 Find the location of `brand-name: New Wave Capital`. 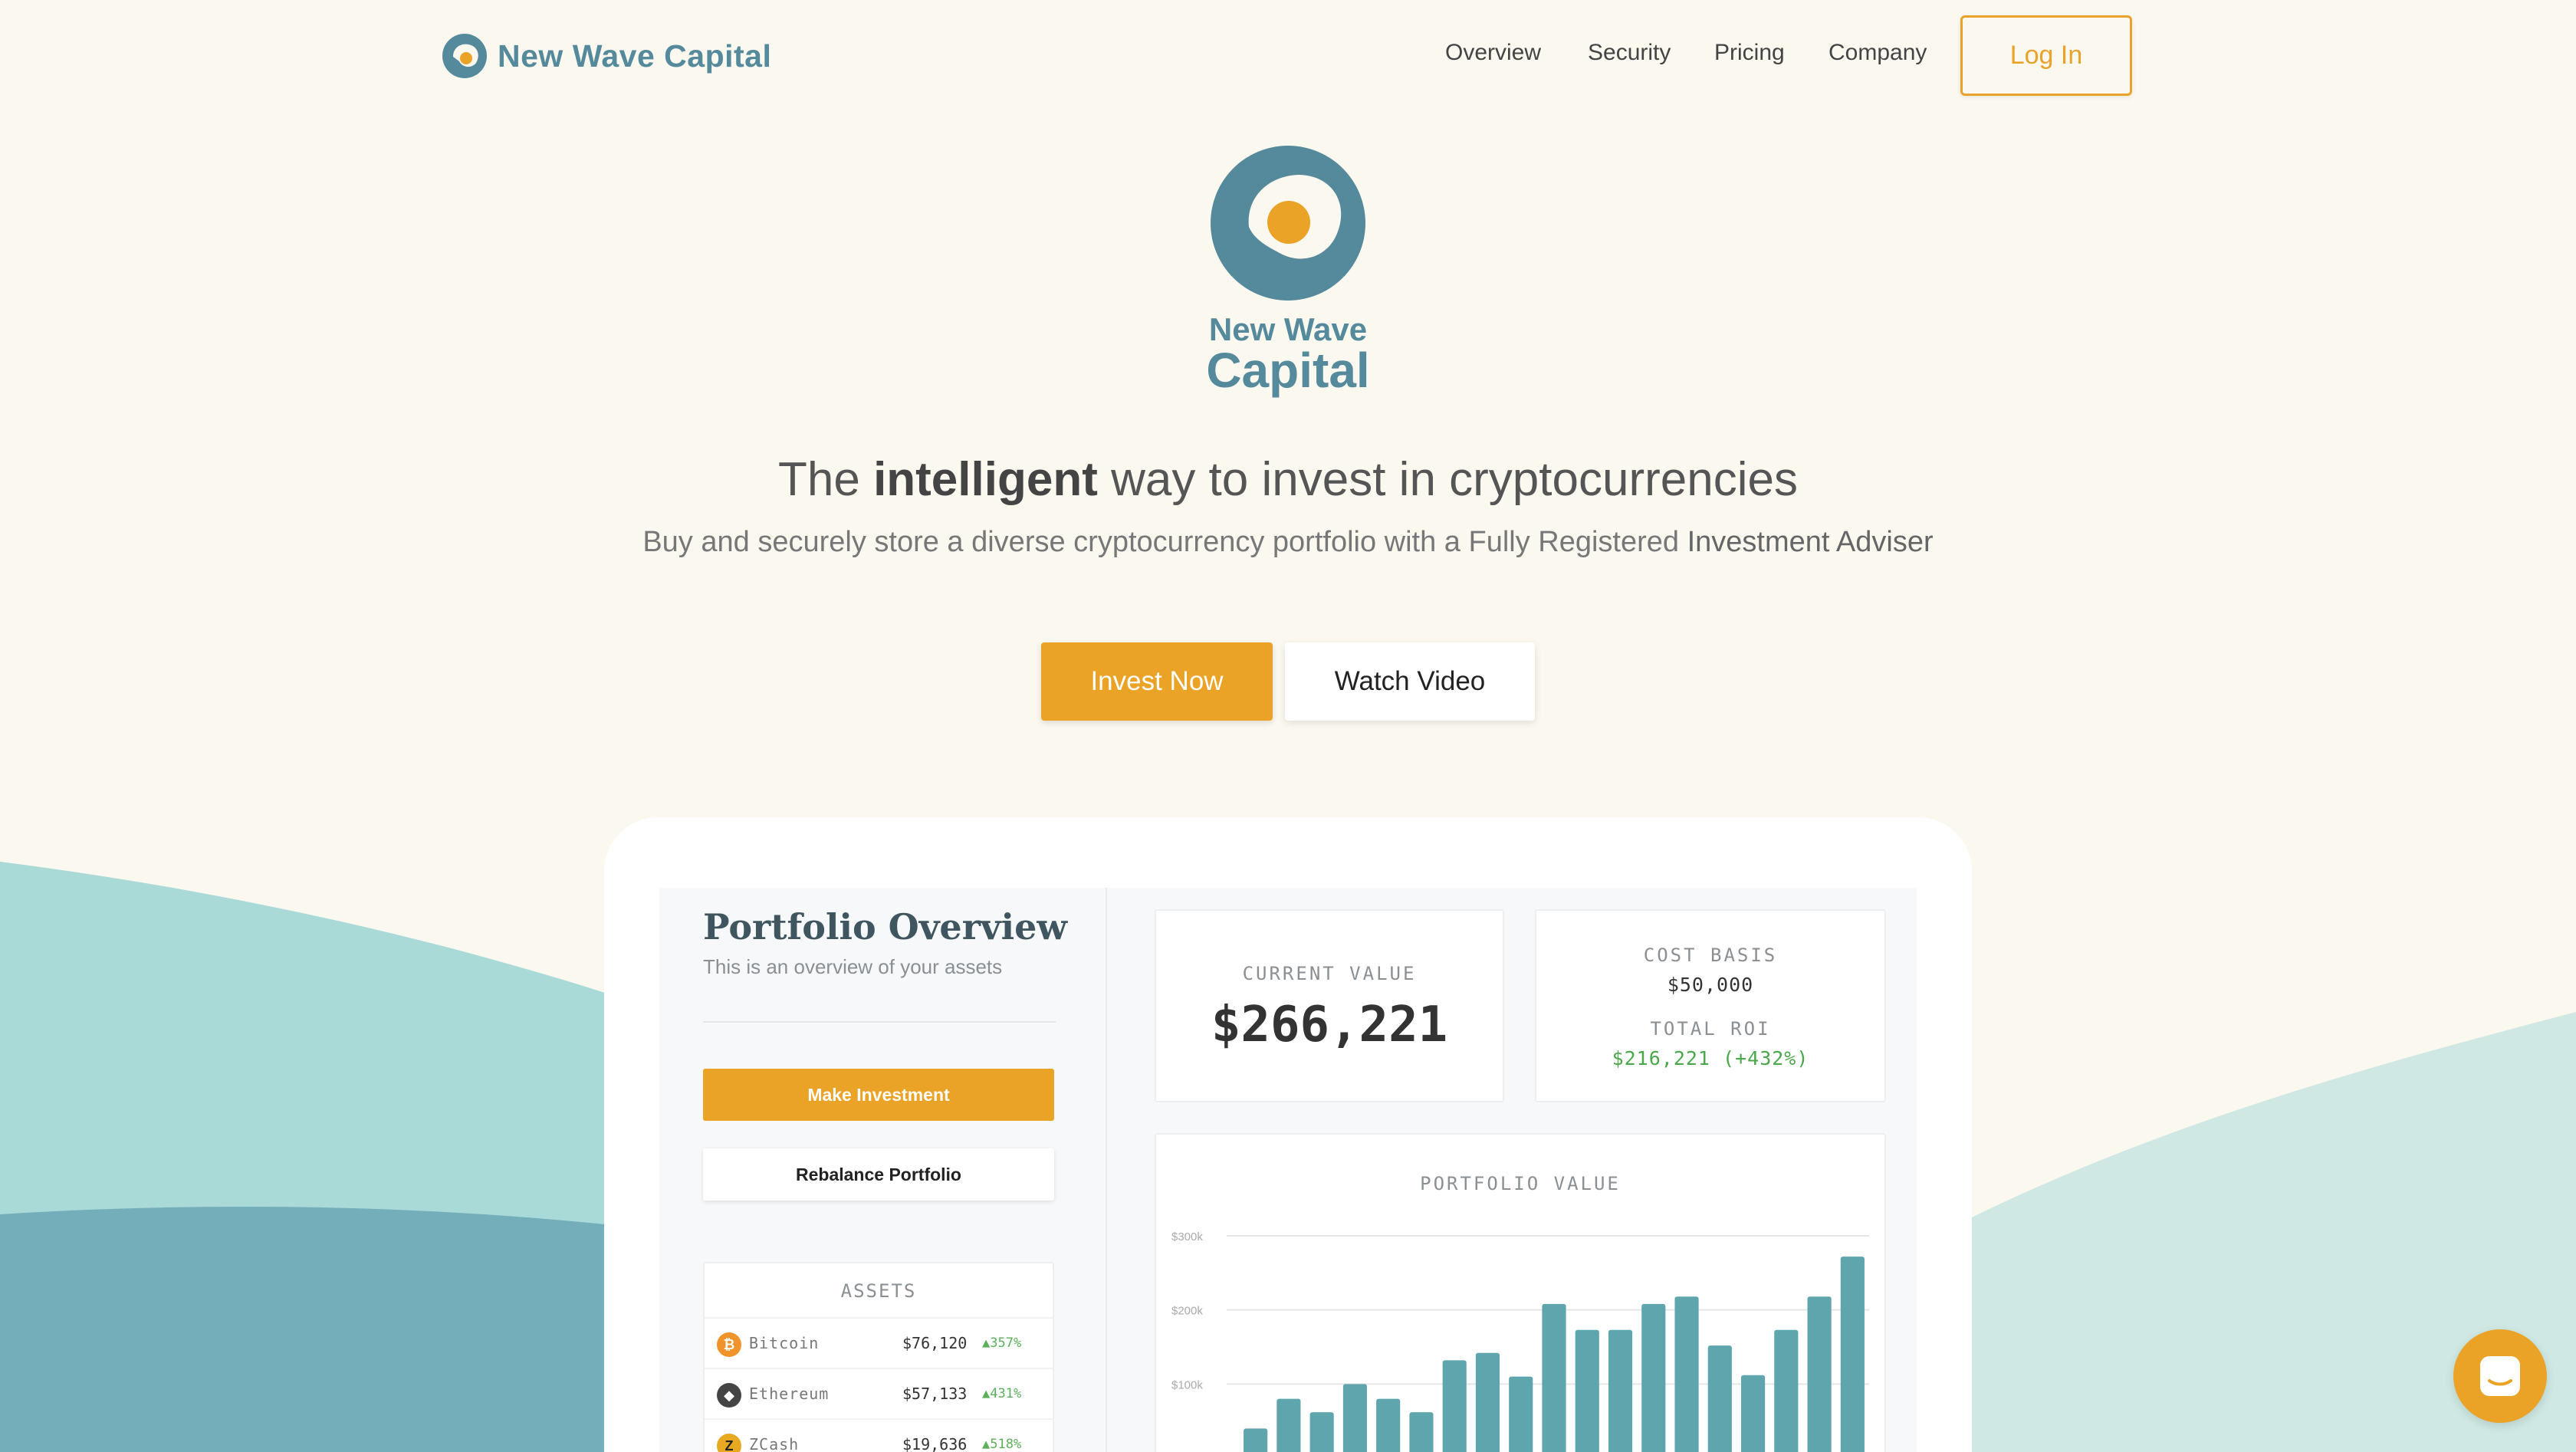

brand-name: New Wave Capital is located at coordinates (635, 56).